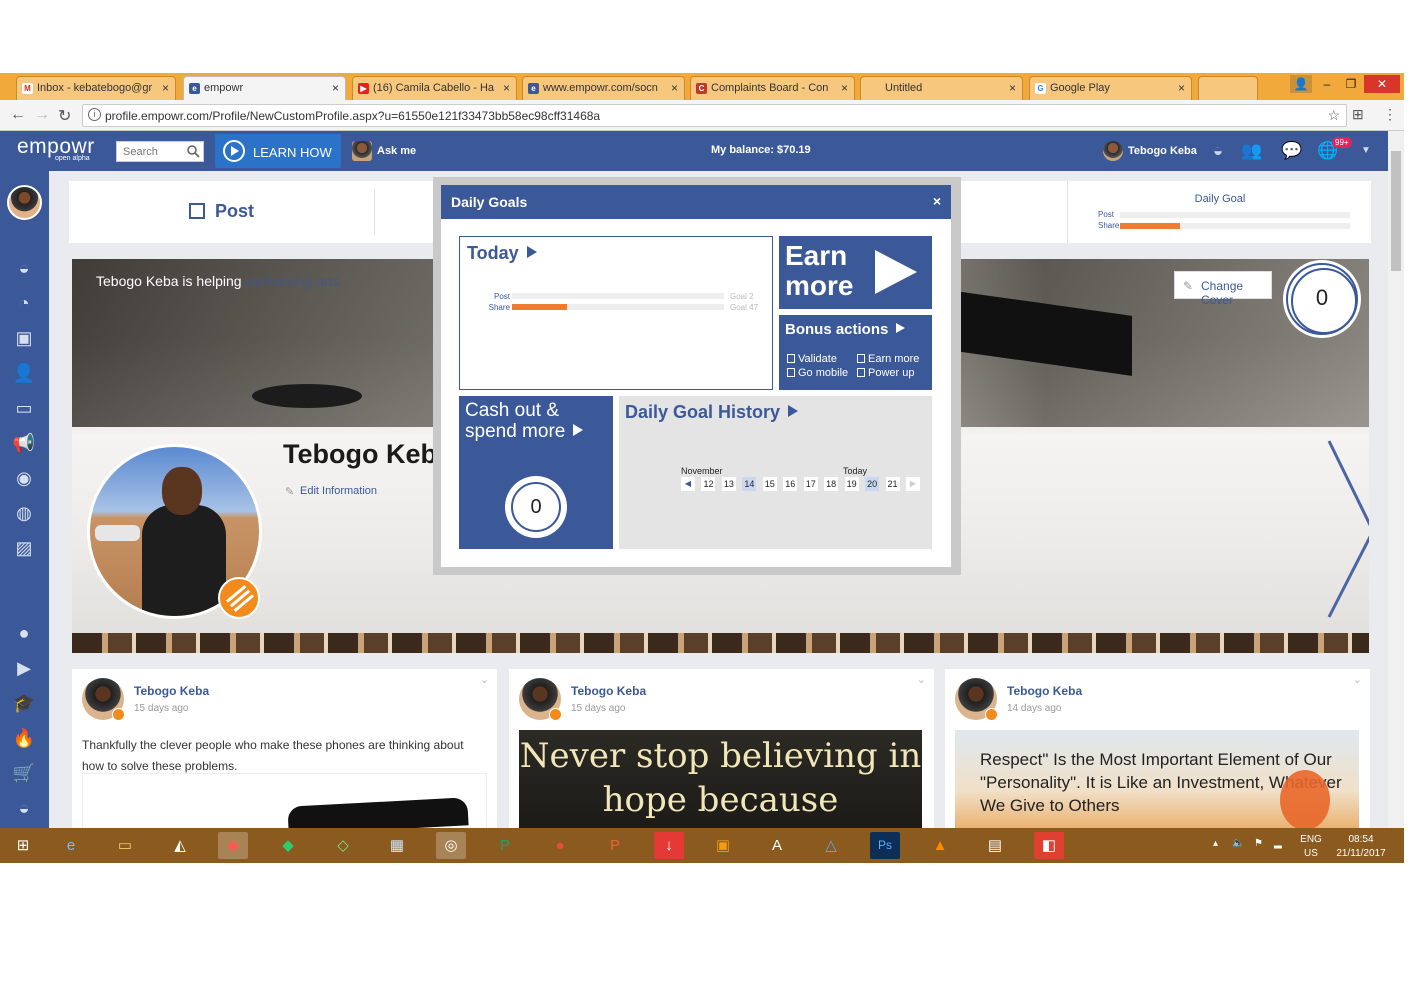 The height and width of the screenshot is (1000, 1415). What do you see at coordinates (749, 484) in the screenshot?
I see `history-day: 14` at bounding box center [749, 484].